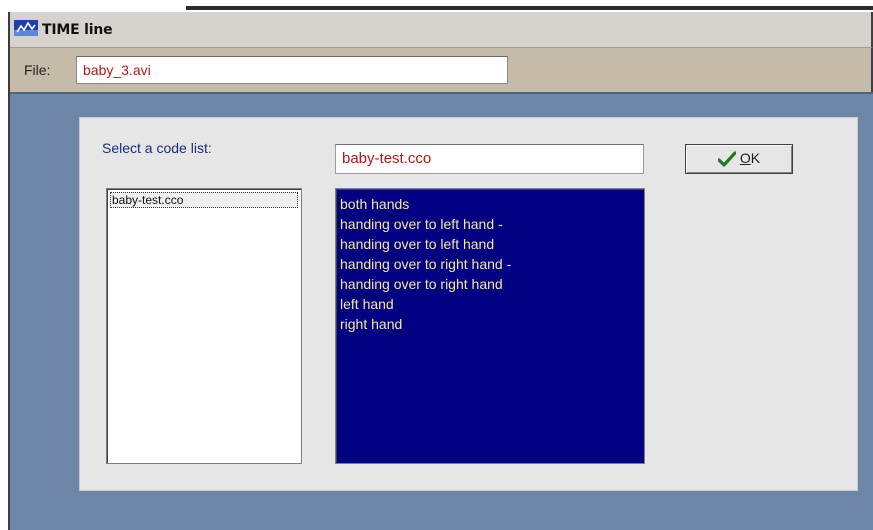 Image resolution: width=873 pixels, height=530 pixels. Describe the element at coordinates (490, 304) in the screenshot. I see `list-item: left hand` at that location.